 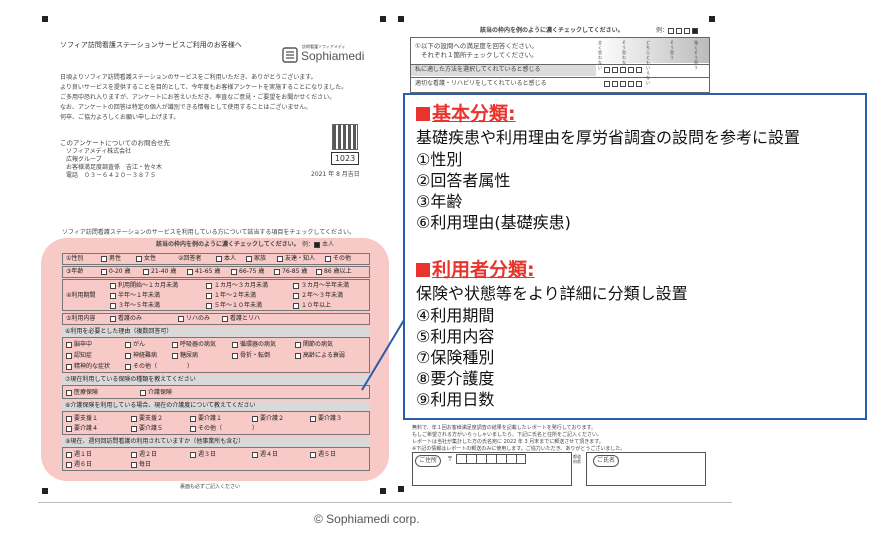 I want to click on survey-title: ソフィア訪問看護ステーションサービスご利用のお客様へ, so click(x=151, y=45).